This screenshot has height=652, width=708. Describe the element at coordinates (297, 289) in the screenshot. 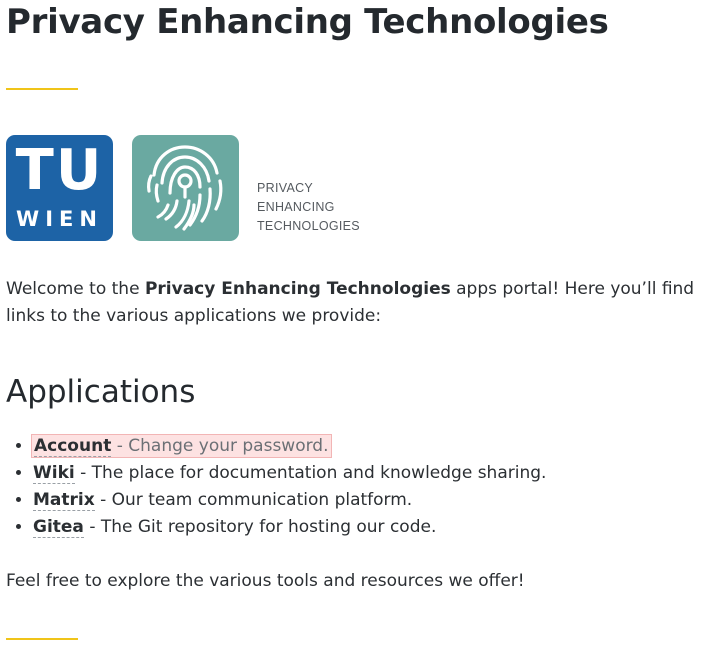

I see `intro-bold: Privacy Enhancing Technologies` at that location.